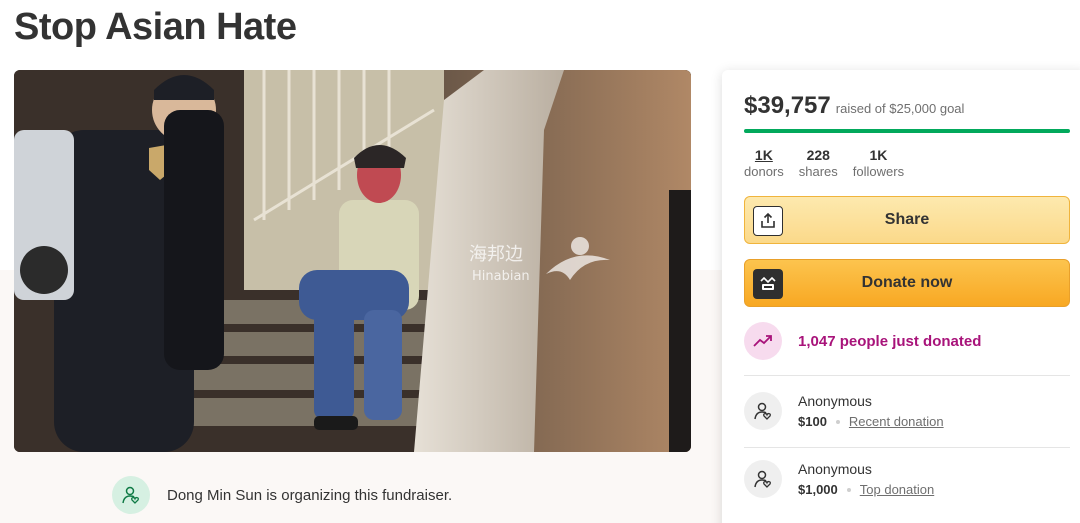 The image size is (1080, 523). What do you see at coordinates (764, 155) in the screenshot?
I see `stat-donors-value: 1K` at bounding box center [764, 155].